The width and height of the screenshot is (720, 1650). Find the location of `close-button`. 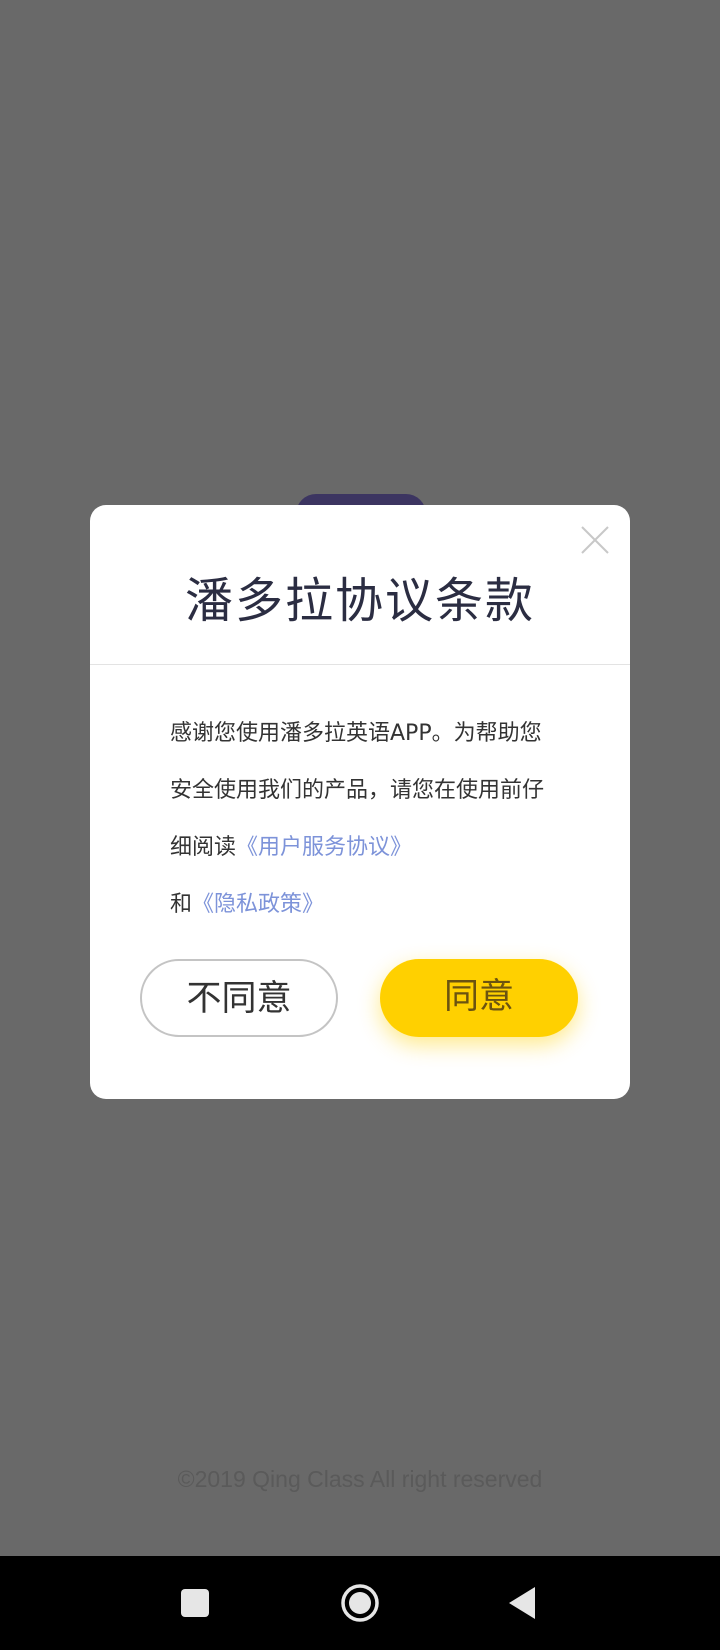

close-button is located at coordinates (595, 540).